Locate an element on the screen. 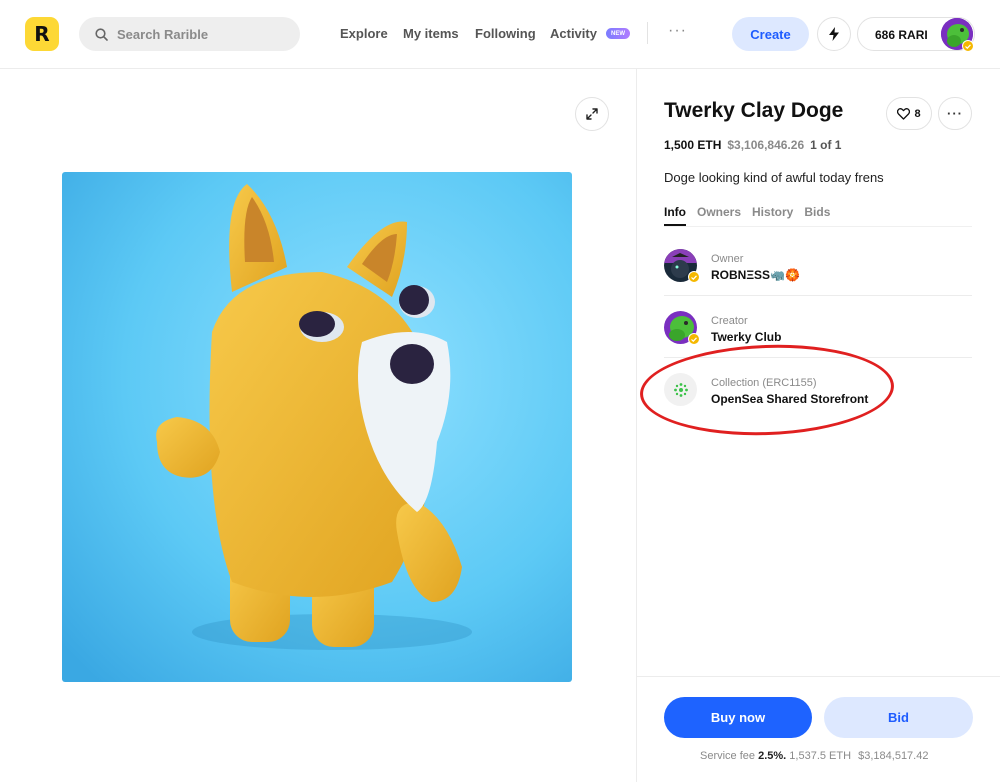 Image resolution: width=1000 pixels, height=782 pixels. detail-tabs: Info Owners History Bids is located at coordinates (747, 215).